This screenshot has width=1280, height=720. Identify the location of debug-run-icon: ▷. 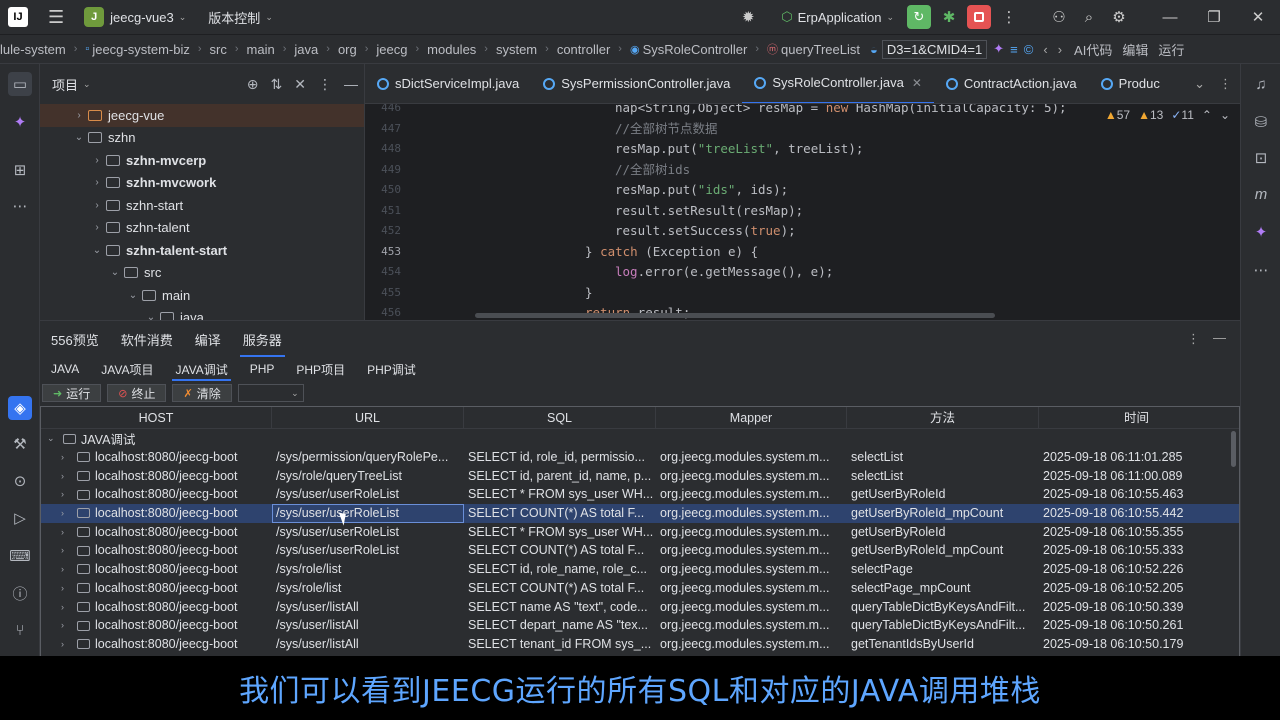
(20, 518).